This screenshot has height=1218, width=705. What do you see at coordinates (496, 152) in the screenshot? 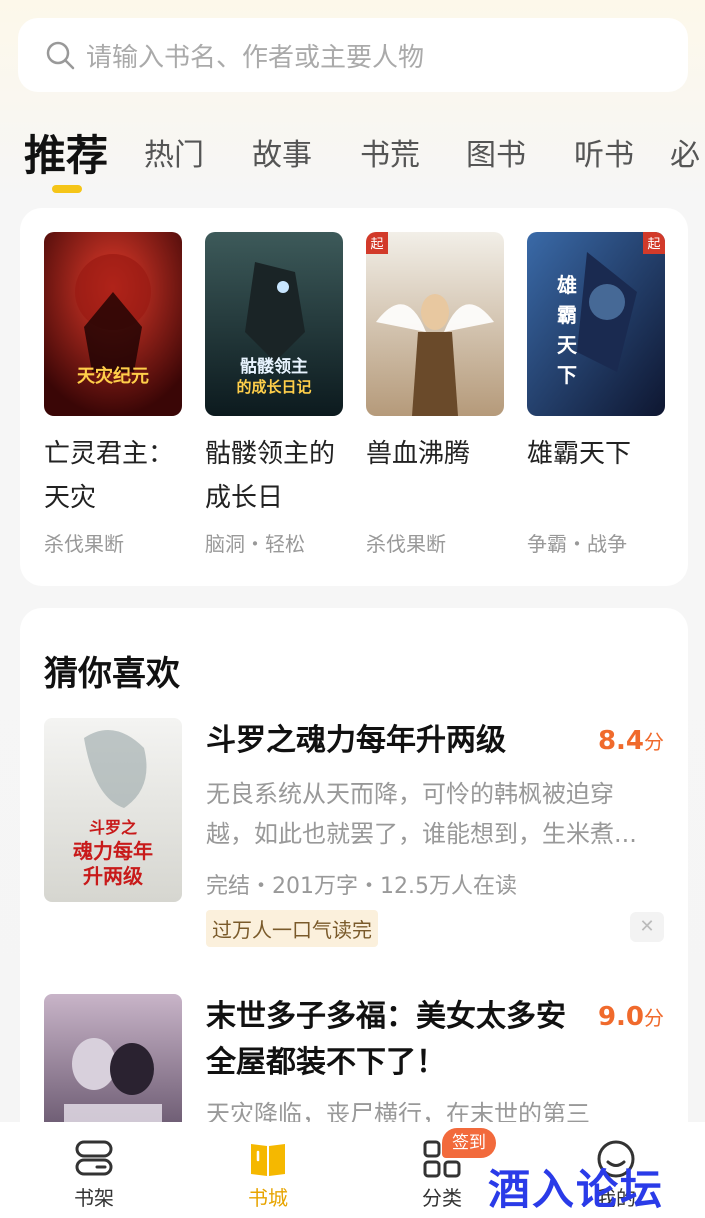
I see `tab-books: 图书` at bounding box center [496, 152].